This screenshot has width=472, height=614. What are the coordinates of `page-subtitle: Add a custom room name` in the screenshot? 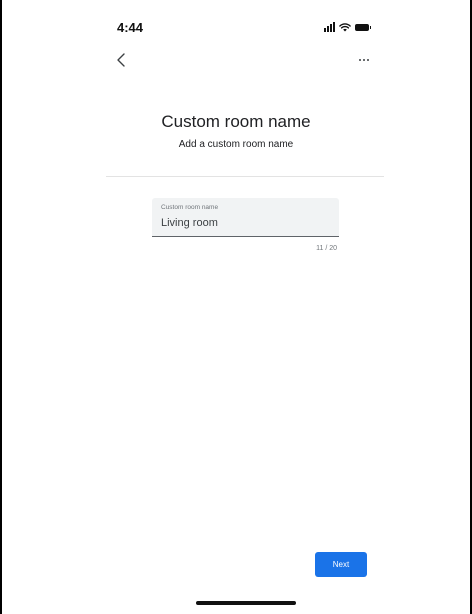 It's located at (236, 144).